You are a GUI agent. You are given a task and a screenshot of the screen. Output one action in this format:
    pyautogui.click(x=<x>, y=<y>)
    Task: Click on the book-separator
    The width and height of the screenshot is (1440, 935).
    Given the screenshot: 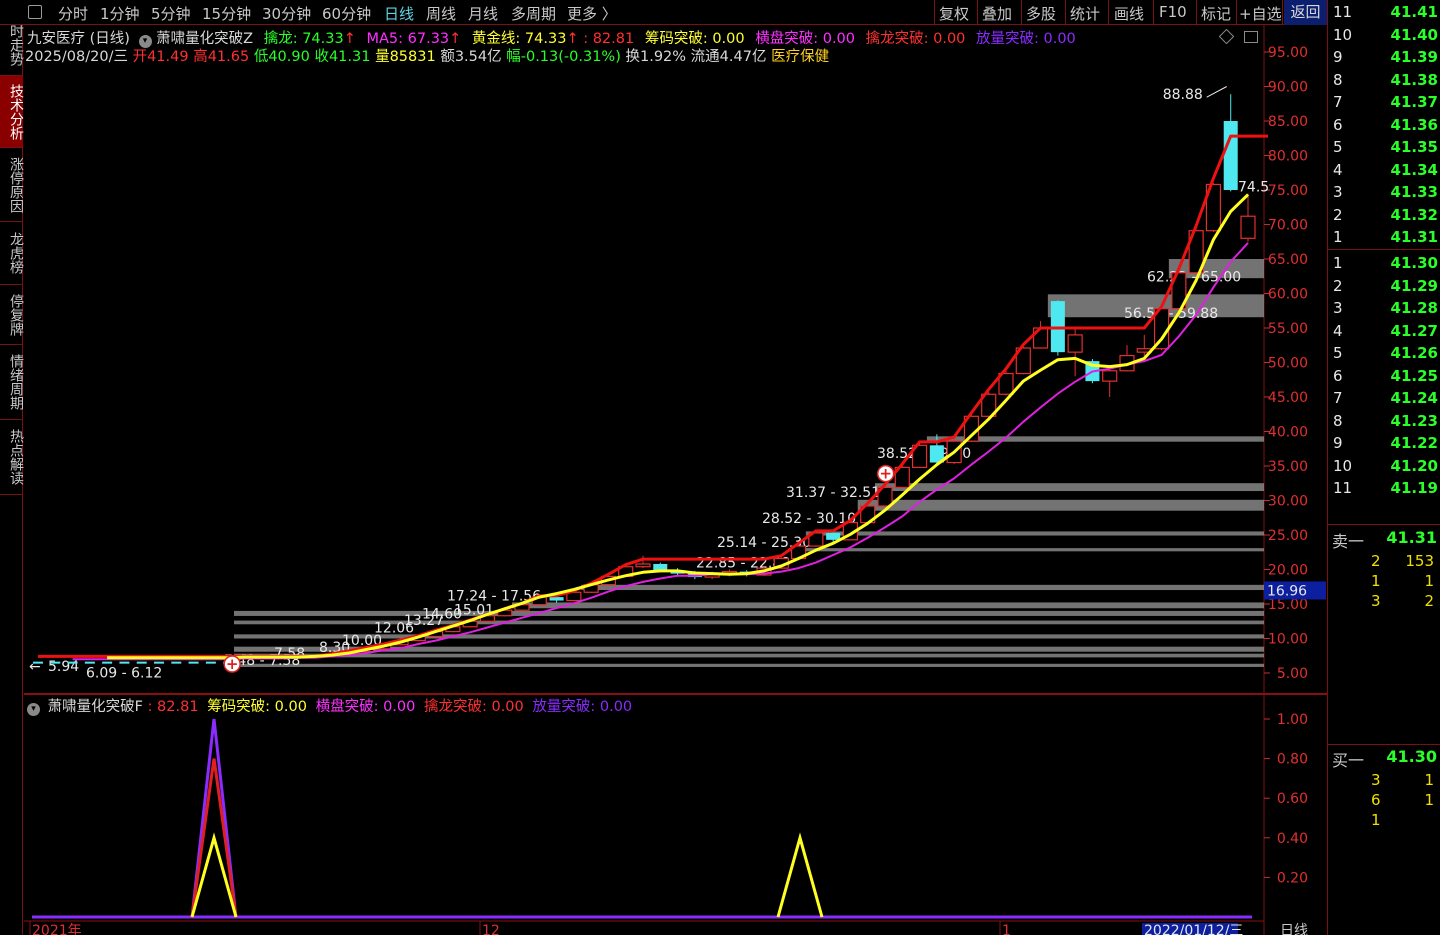 What is the action you would take?
    pyautogui.click(x=1384, y=524)
    